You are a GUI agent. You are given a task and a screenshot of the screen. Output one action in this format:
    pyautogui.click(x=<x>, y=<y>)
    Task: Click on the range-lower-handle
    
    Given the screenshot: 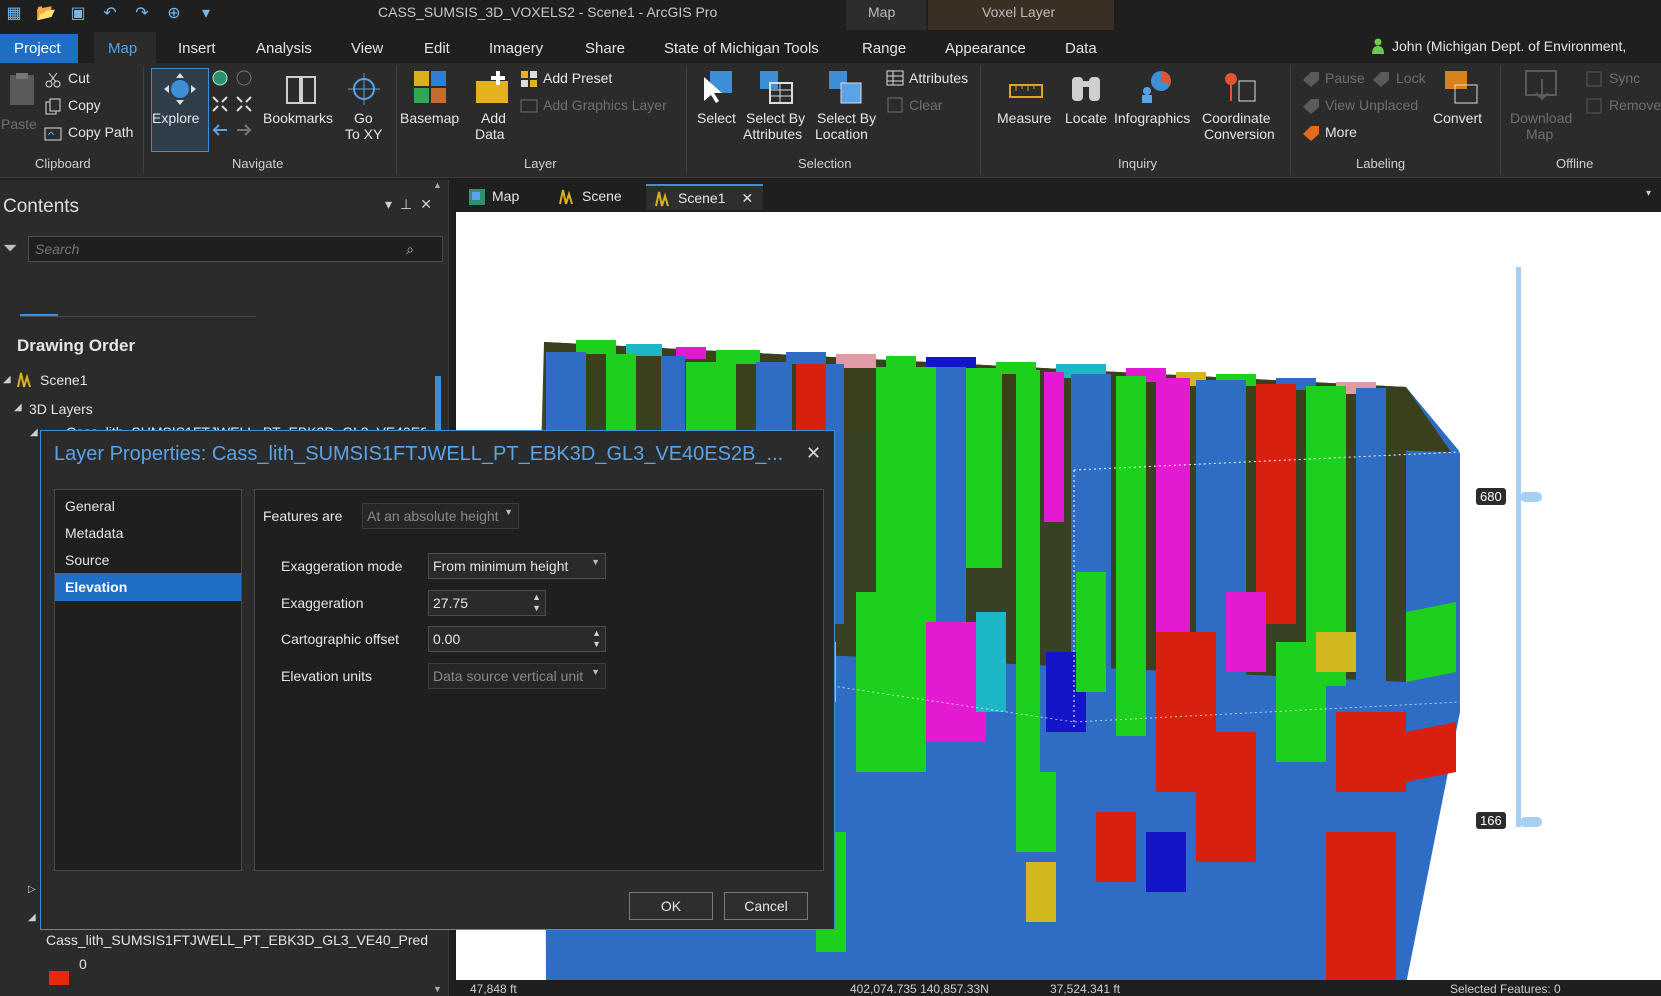 What is the action you would take?
    pyautogui.click(x=1531, y=822)
    